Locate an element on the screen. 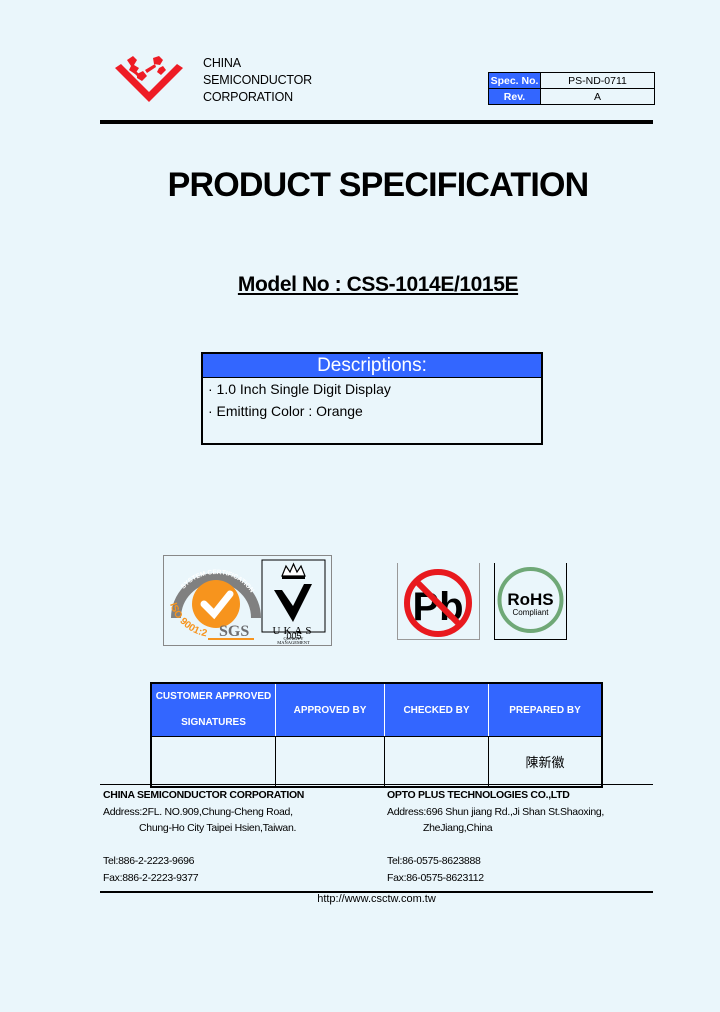 Image resolution: width=720 pixels, height=1012 pixels. model-number: Model No : CSS-1014E/1015E is located at coordinates (378, 284).